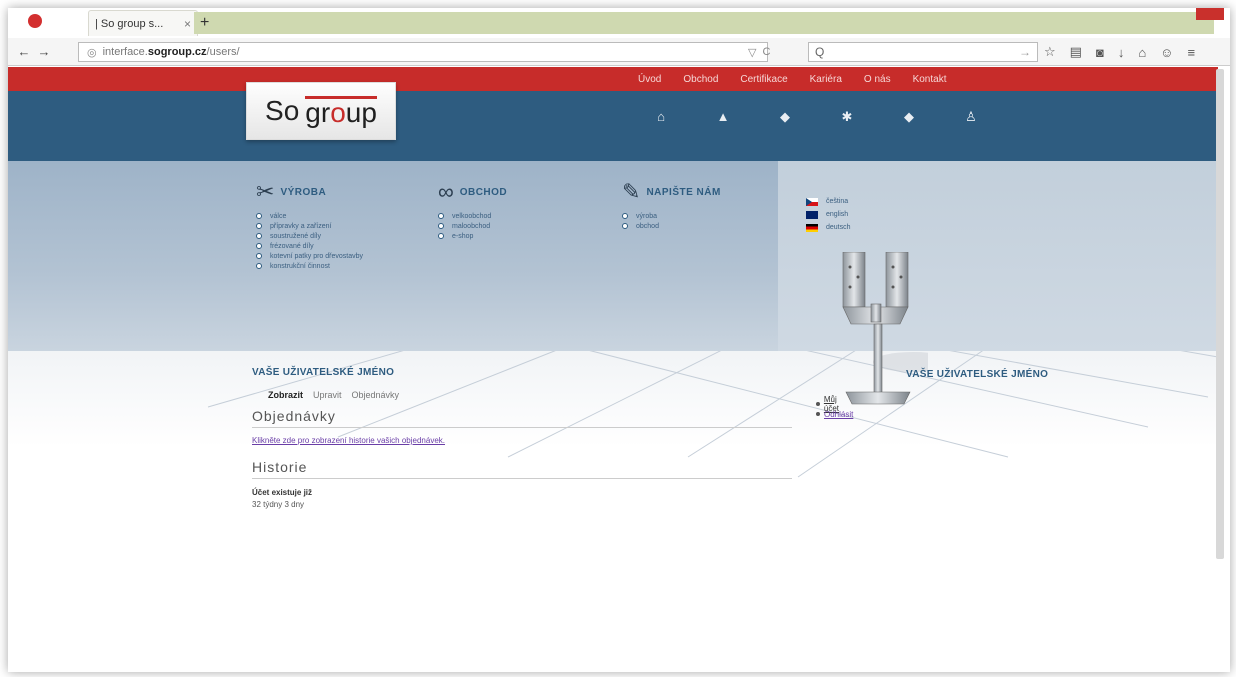 This screenshot has width=1236, height=677. What do you see at coordinates (309, 236) in the screenshot?
I see `menu-item: soustružené díly` at bounding box center [309, 236].